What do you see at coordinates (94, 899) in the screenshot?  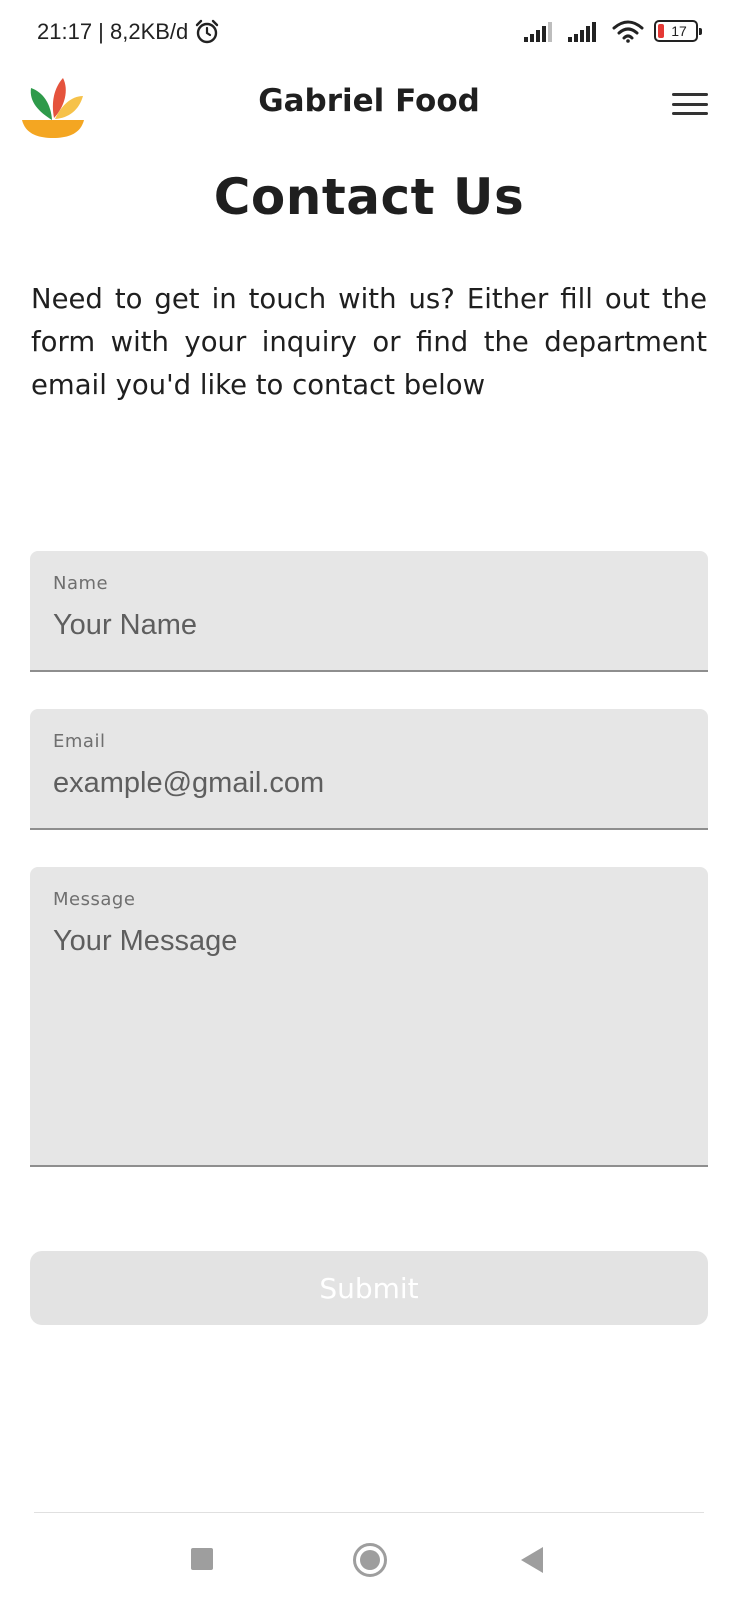 I see `message-label: Message` at bounding box center [94, 899].